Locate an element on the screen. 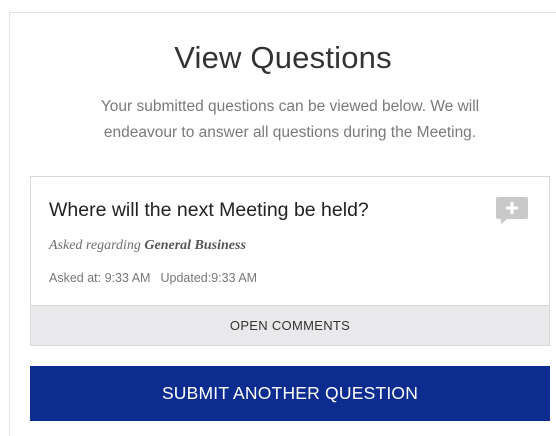 This screenshot has width=556, height=436. asked-regarding: Asked regarding General Business is located at coordinates (147, 246).